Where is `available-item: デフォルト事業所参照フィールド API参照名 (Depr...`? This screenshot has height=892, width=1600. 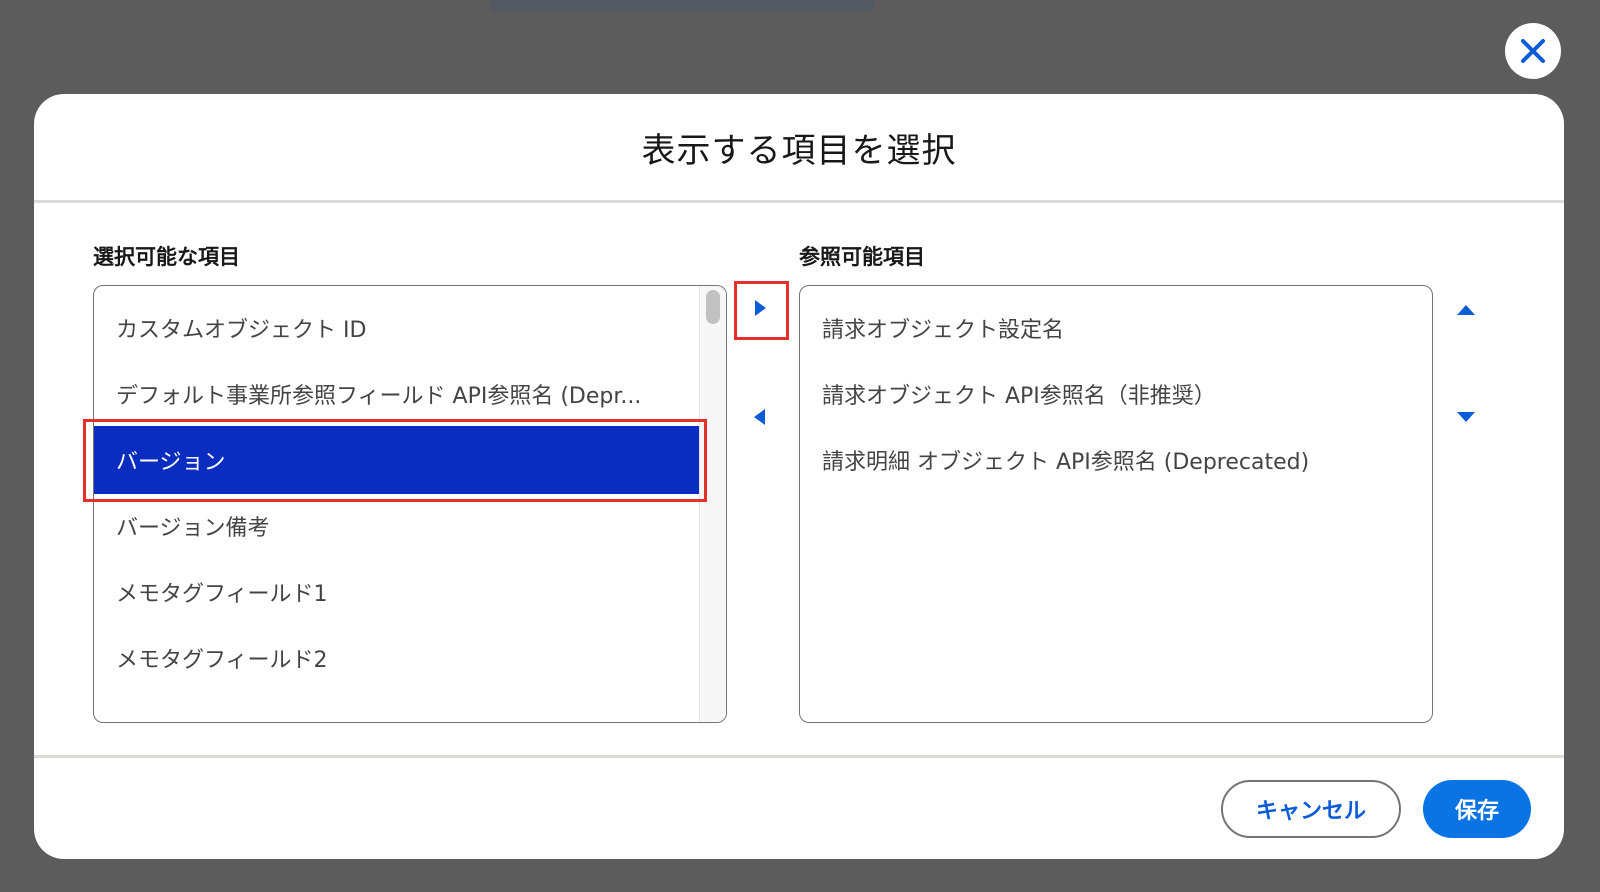 available-item: デフォルト事業所参照フィールド API参照名 (Depr... is located at coordinates (397, 394).